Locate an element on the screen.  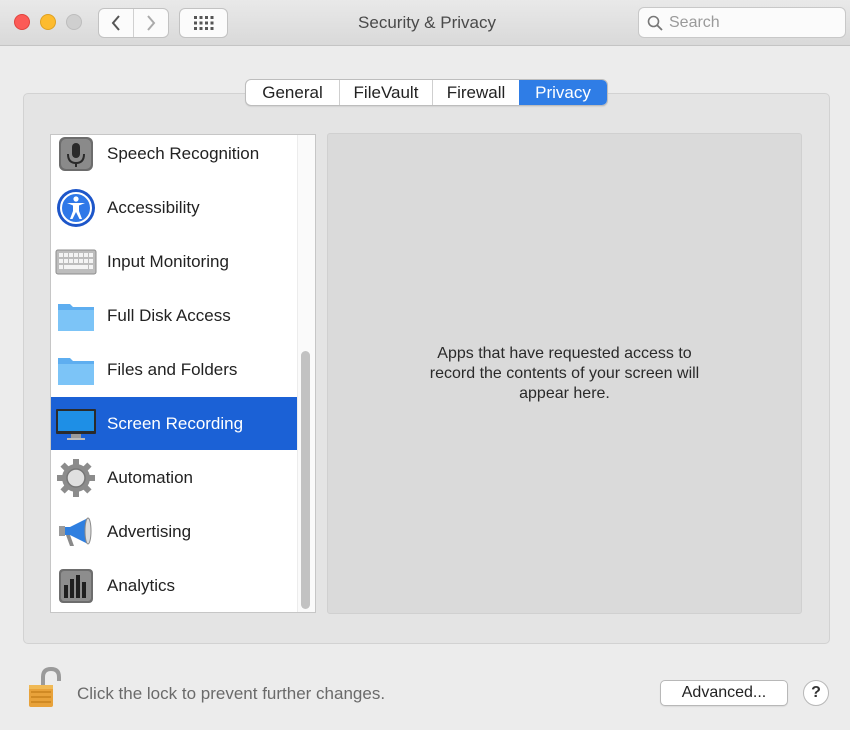
close-window-button is located at coordinates (22, 22).